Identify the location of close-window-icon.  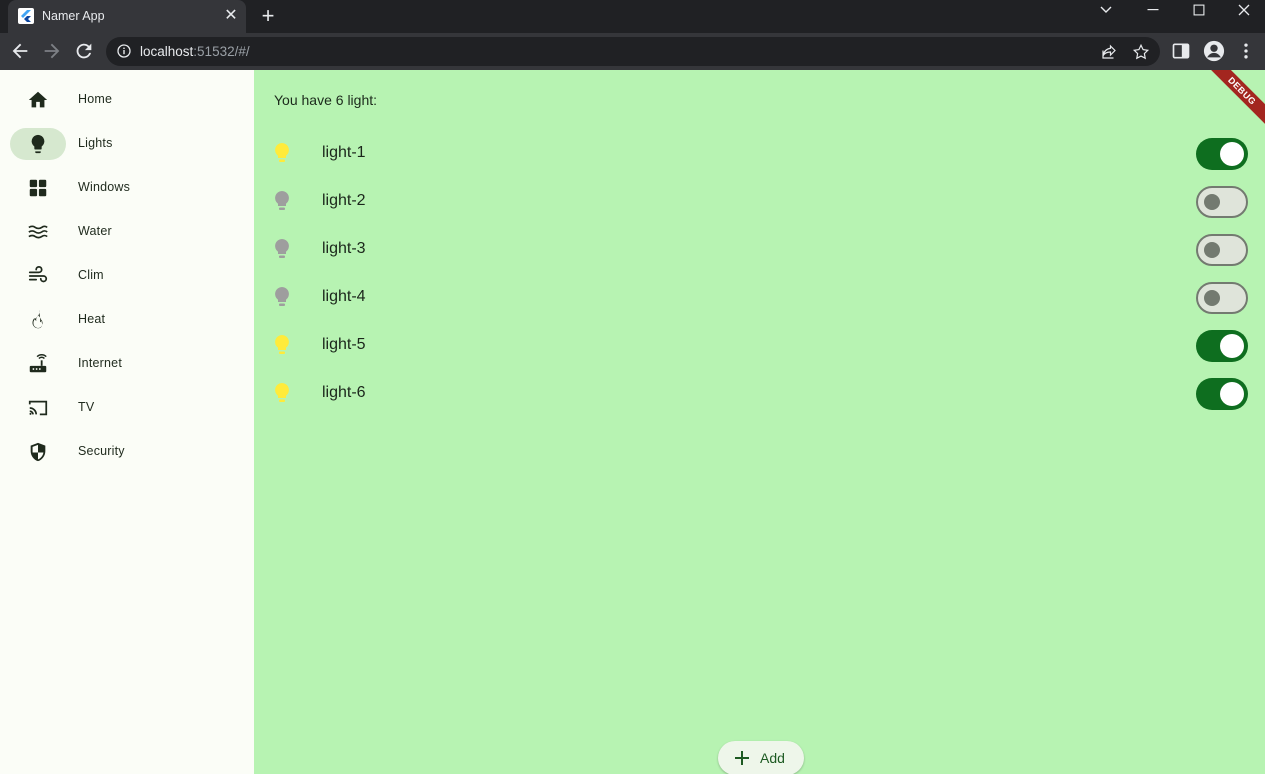
(1243, 10).